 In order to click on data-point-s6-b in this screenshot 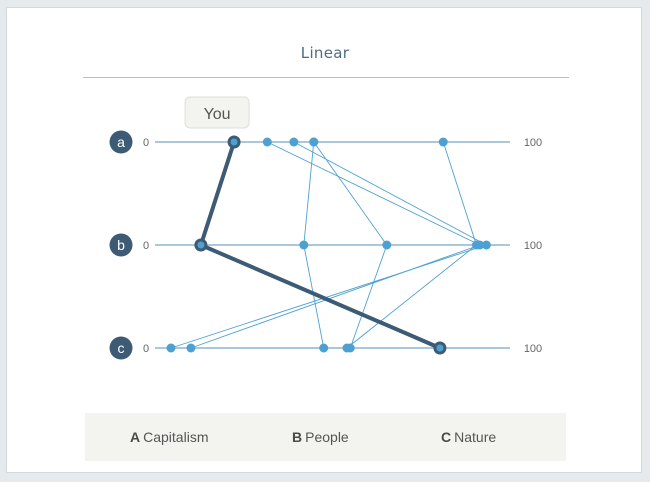, I will do `click(387, 245)`.